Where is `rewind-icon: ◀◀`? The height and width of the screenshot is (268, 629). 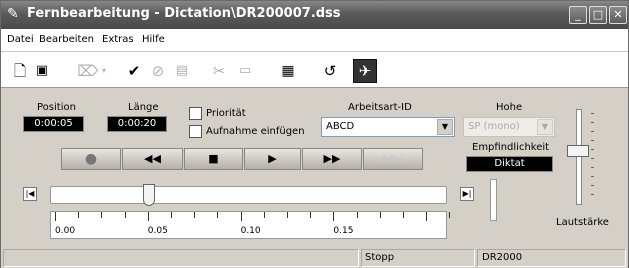
rewind-icon: ◀◀ is located at coordinates (152, 158).